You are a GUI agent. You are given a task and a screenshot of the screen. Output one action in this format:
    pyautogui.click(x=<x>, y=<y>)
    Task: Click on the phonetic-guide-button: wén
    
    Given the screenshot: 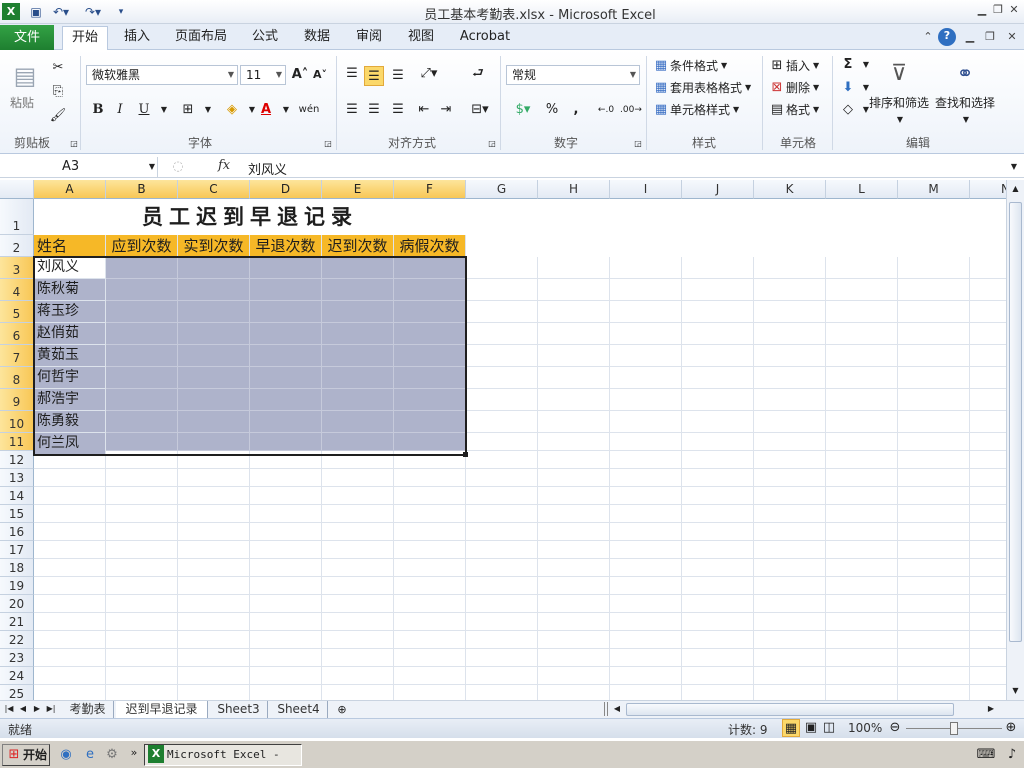 What is the action you would take?
    pyautogui.click(x=309, y=110)
    